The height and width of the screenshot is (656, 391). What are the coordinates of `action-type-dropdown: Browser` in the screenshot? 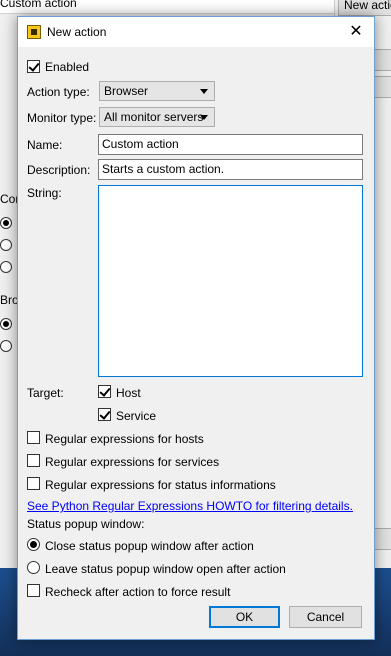 It's located at (157, 91).